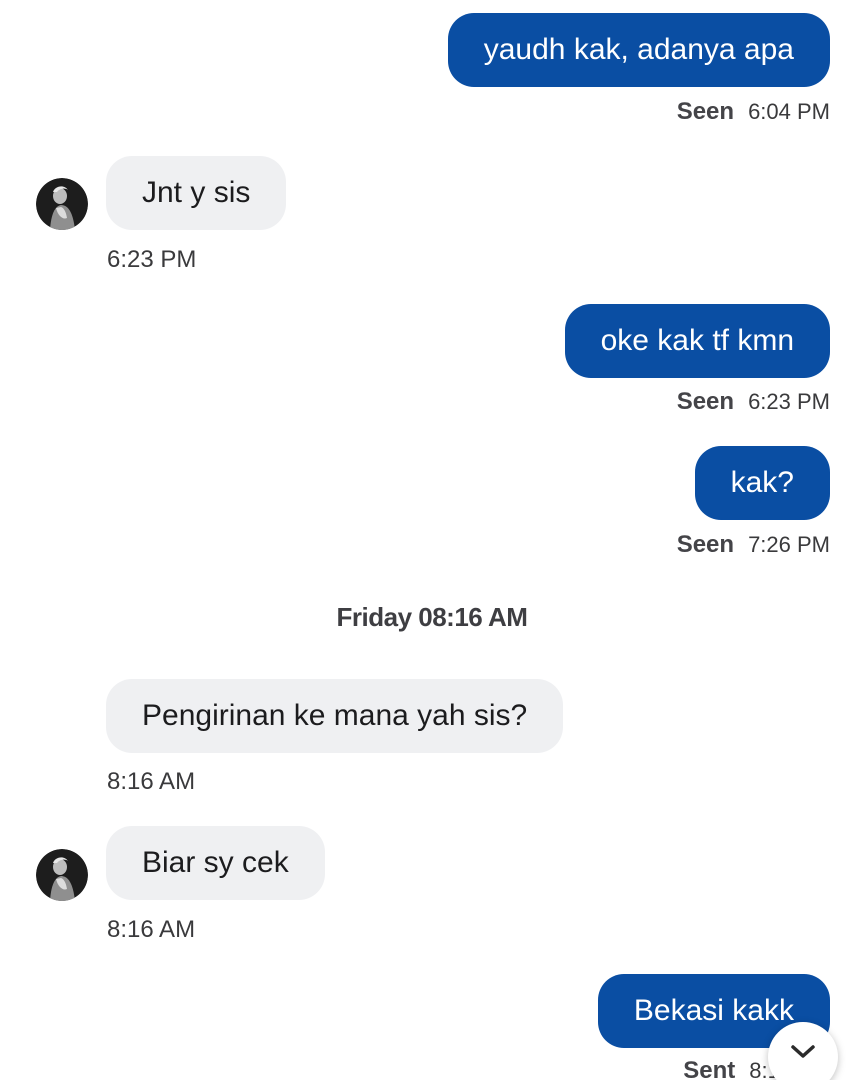  I want to click on incoming-message: Jnt y sis, so click(196, 193).